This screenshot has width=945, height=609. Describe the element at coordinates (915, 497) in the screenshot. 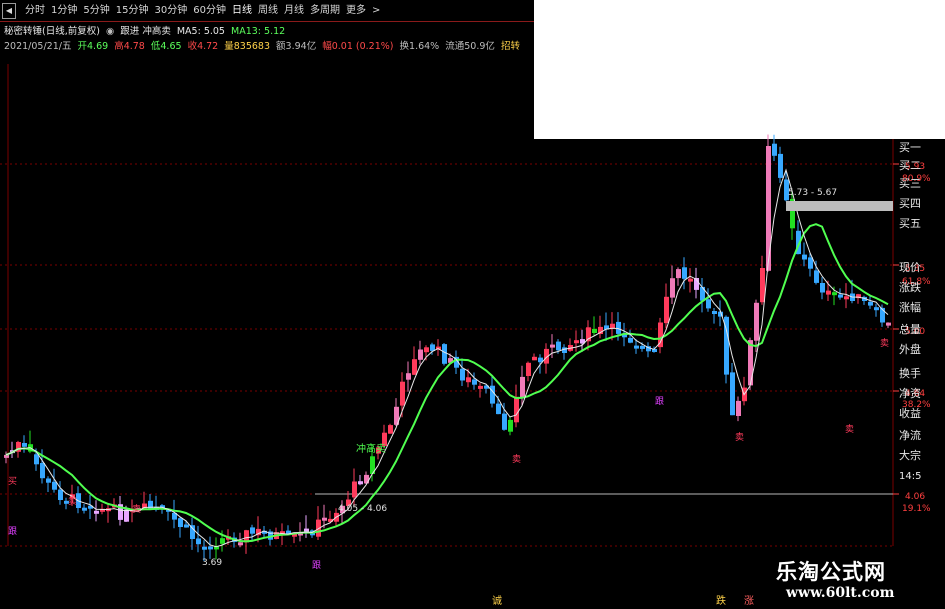

I see `axis-bottom-price: 4.06` at that location.